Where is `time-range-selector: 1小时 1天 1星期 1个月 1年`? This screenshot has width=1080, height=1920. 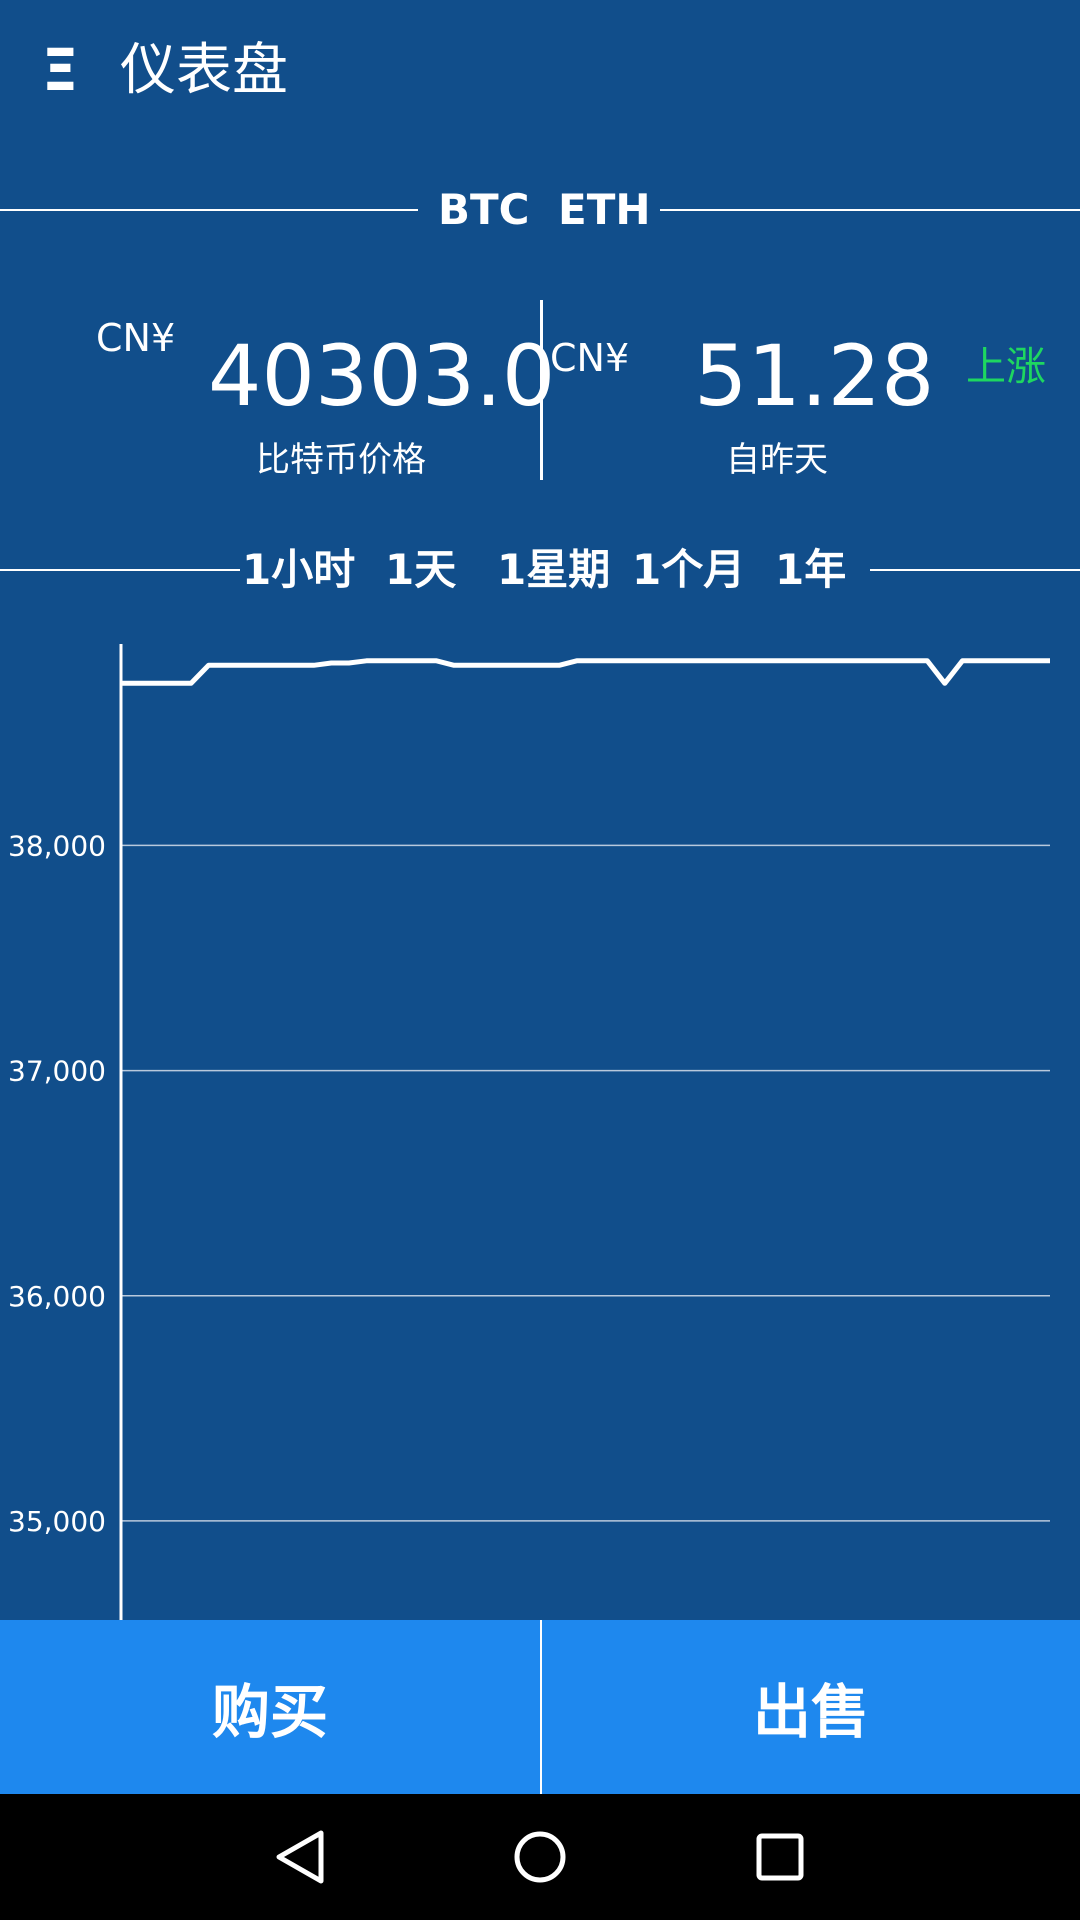
time-range-selector: 1小时 1天 1星期 1个月 1年 is located at coordinates (540, 570).